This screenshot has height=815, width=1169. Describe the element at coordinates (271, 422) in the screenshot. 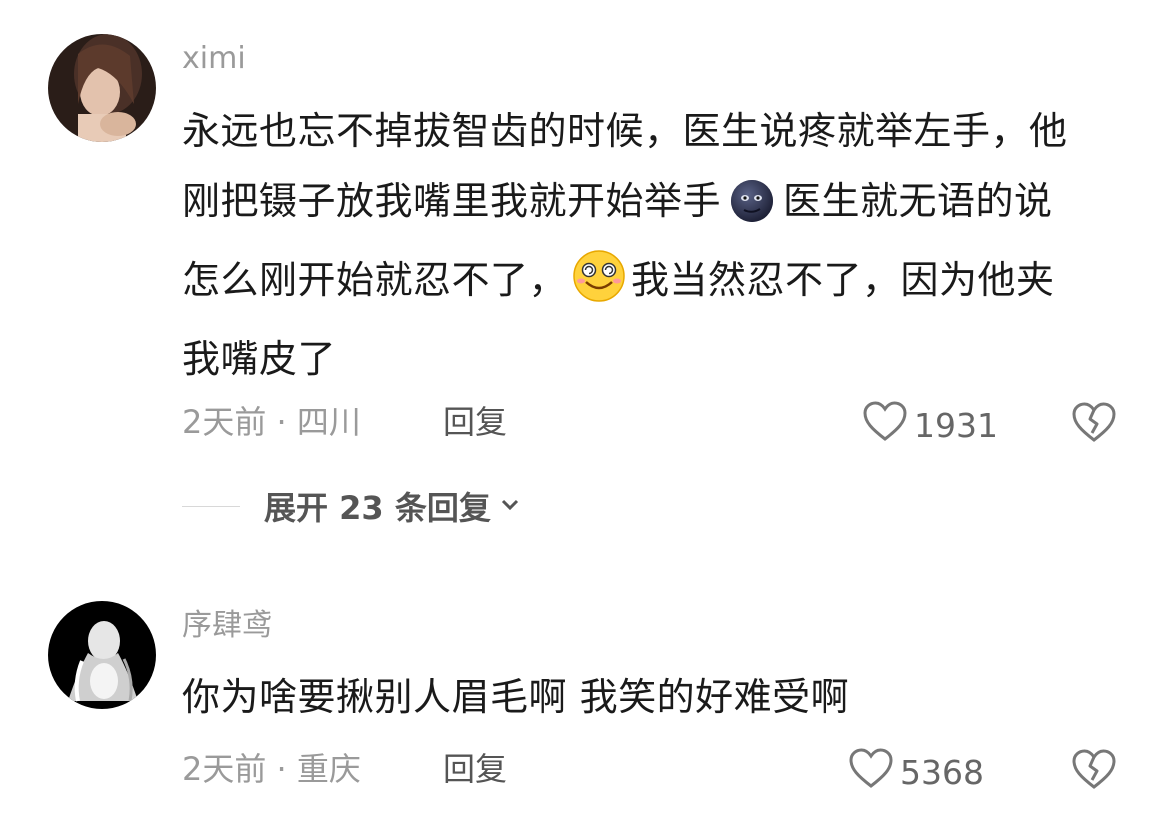

I see `comment-meta: 2天前 · 四川` at that location.